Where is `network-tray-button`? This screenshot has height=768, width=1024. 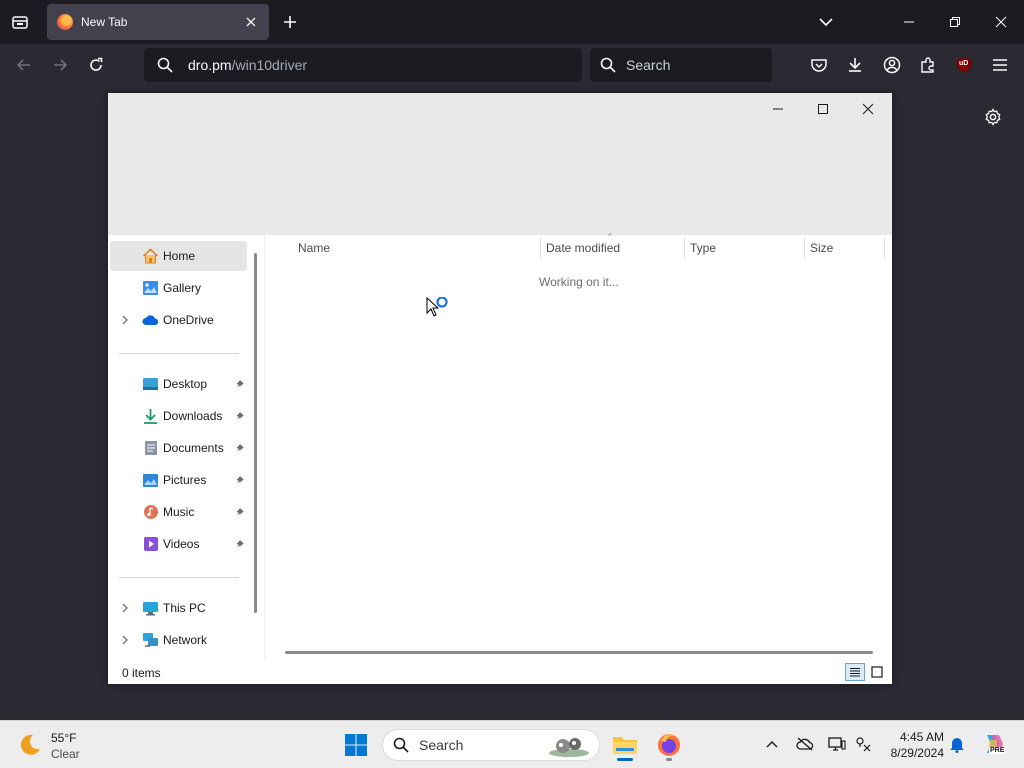
network-tray-button is located at coordinates (863, 744).